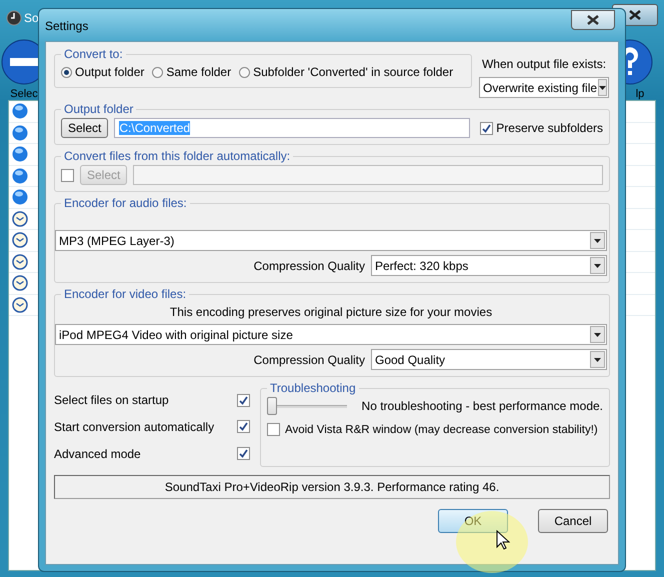 This screenshot has width=664, height=577. Describe the element at coordinates (332, 487) in the screenshot. I see `status-bar: SoundTaxi Pro+VideoRip version 3.9.3. Performance rating 46.` at that location.